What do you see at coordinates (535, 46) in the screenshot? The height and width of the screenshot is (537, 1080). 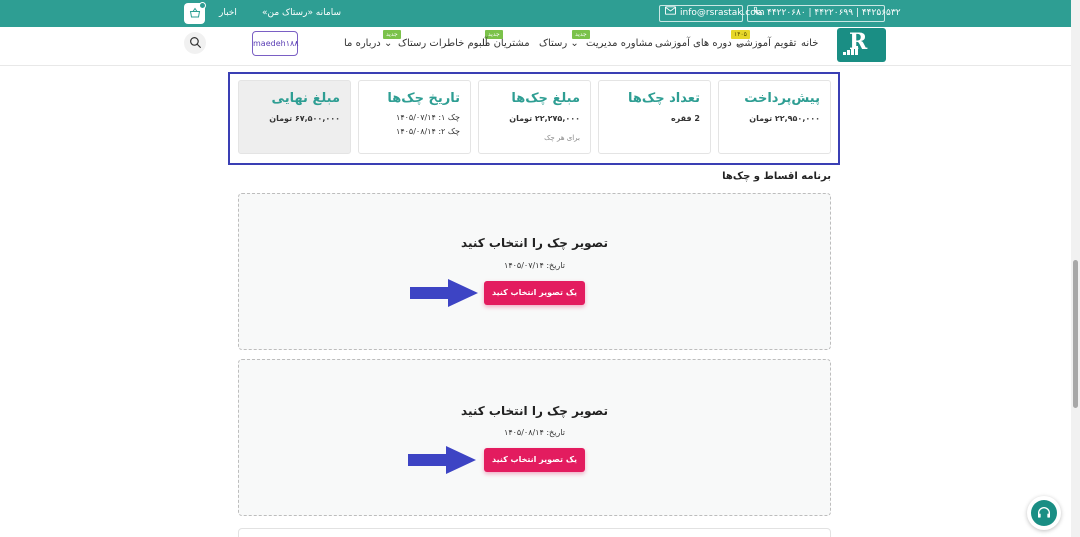 I see `main-navbar` at bounding box center [535, 46].